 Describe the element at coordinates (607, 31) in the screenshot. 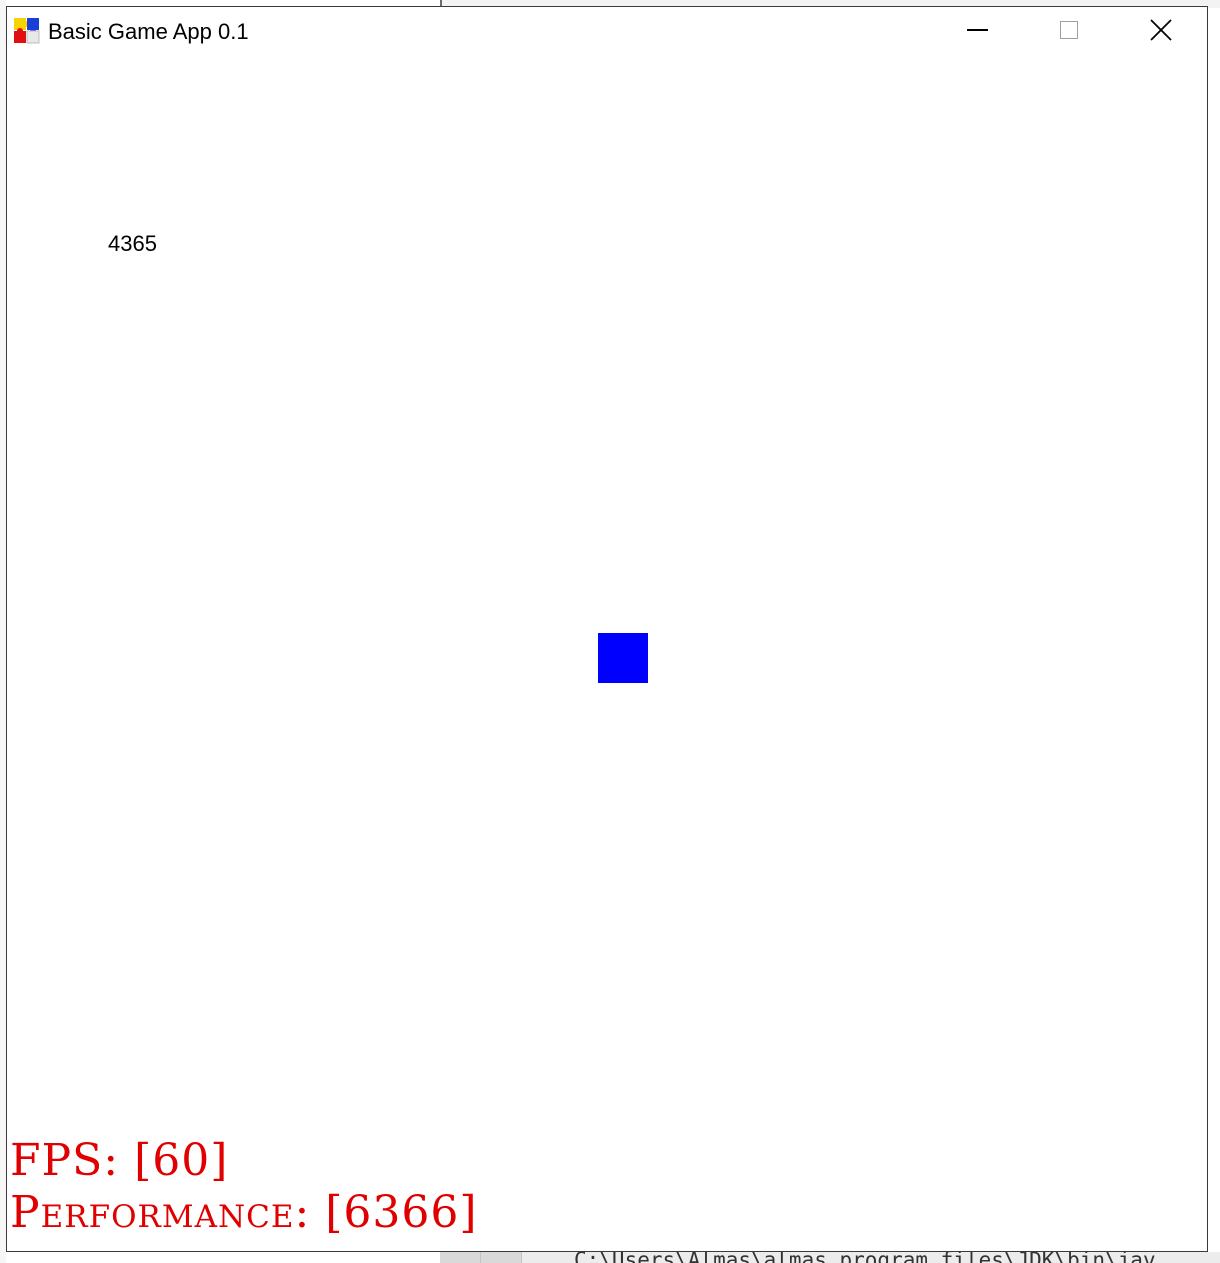

I see `title-bar: Basic Game App 0.1` at that location.